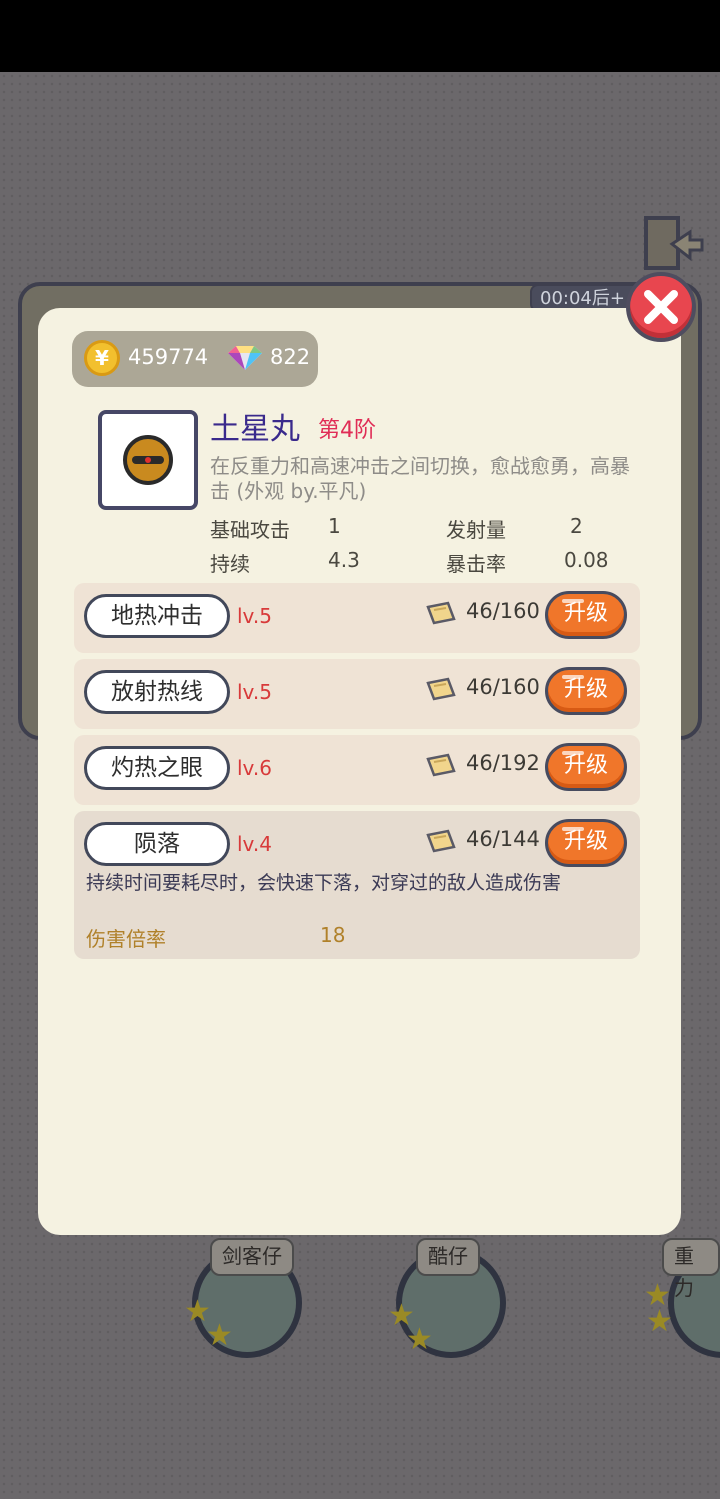 The image size is (720, 1499). Describe the element at coordinates (254, 844) in the screenshot. I see `skill-level: lv.4` at that location.